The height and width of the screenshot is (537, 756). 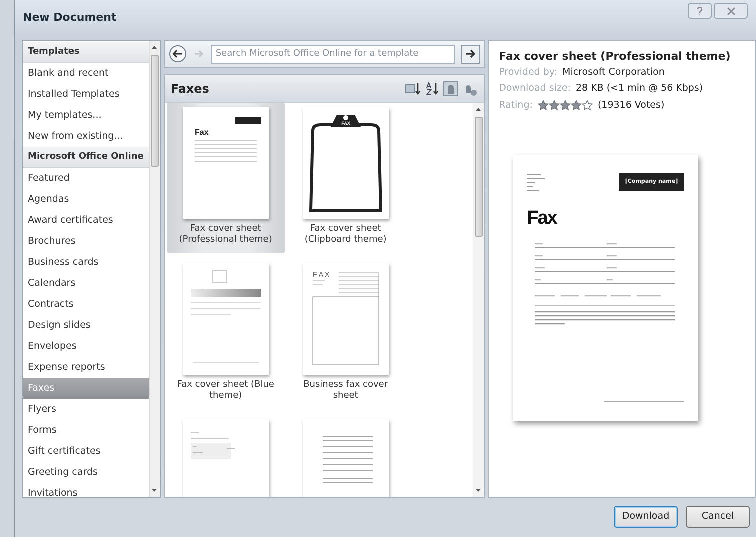 I want to click on sidebar-item: Business cards, so click(x=86, y=262).